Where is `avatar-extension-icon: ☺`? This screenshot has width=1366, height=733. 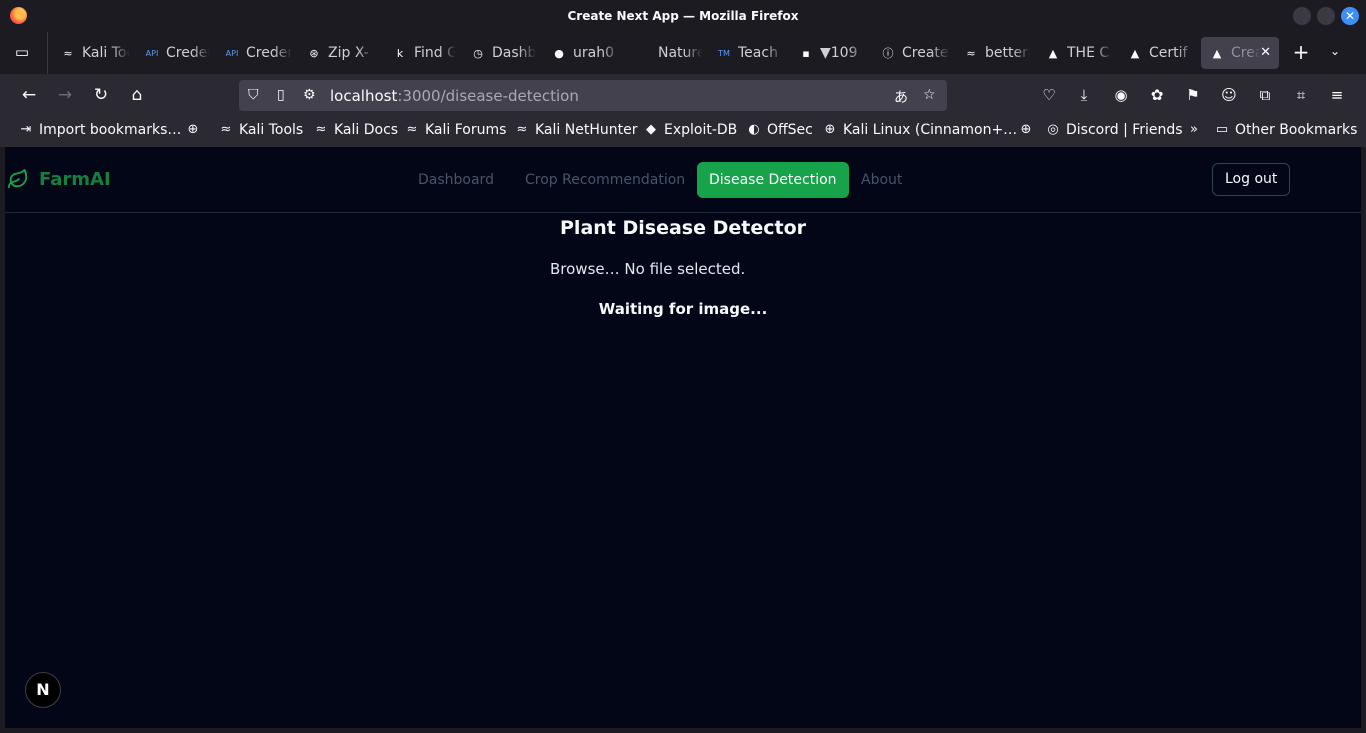
avatar-extension-icon: ☺ is located at coordinates (1229, 95).